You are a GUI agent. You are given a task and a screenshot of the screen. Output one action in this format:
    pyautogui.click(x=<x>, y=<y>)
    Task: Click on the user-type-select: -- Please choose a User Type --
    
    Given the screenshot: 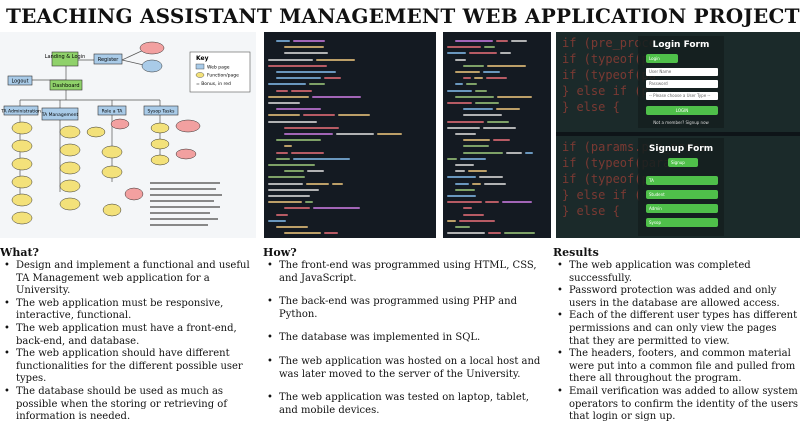 What is the action you would take?
    pyautogui.click(x=682, y=96)
    